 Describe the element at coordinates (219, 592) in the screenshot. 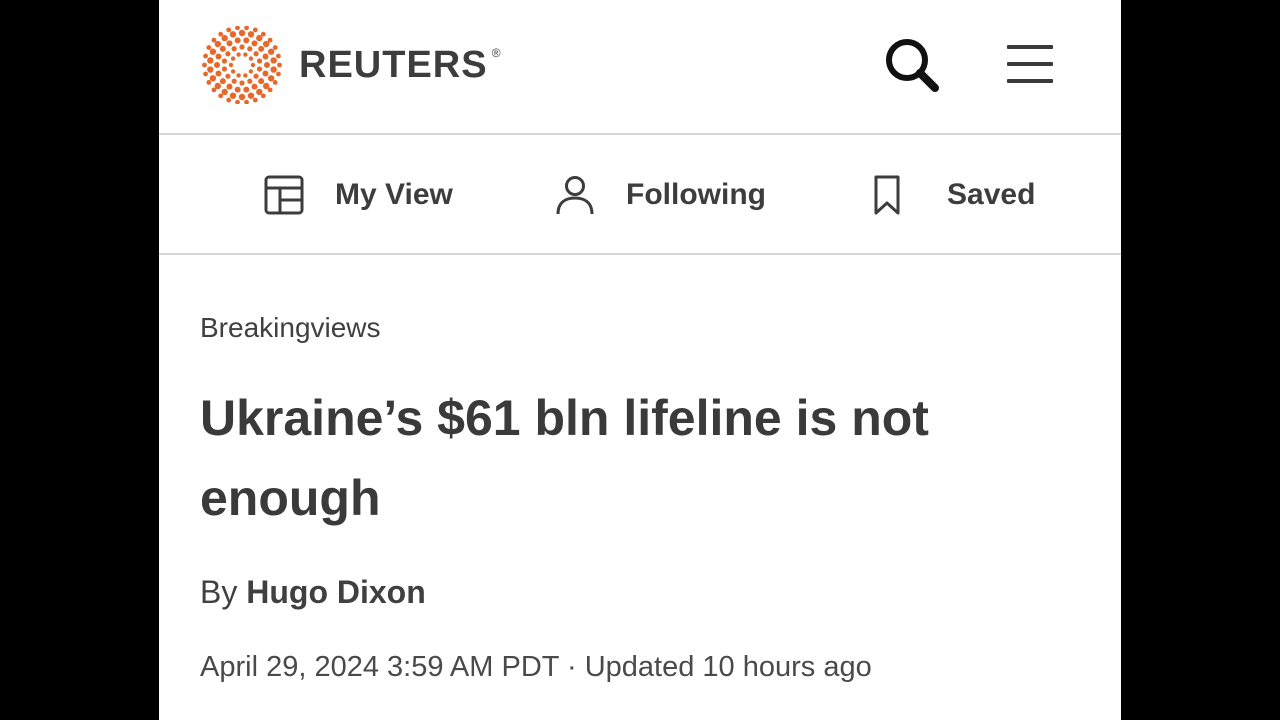

I see `byline-prefix: By` at that location.